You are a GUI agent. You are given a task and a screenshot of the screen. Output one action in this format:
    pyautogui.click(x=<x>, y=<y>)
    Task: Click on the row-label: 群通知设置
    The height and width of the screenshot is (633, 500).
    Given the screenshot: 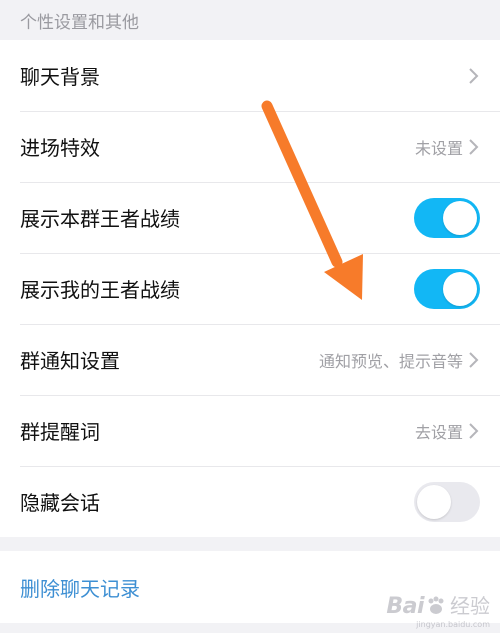 What is the action you would take?
    pyautogui.click(x=70, y=361)
    